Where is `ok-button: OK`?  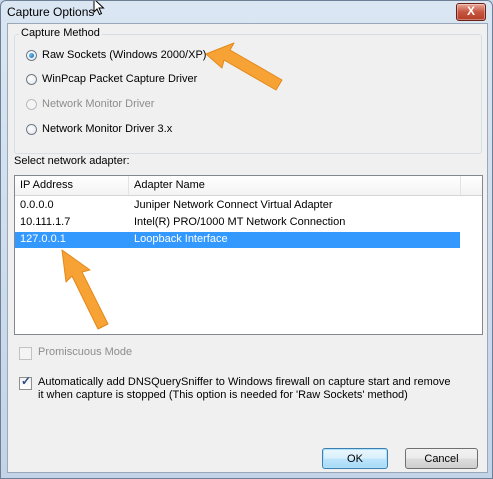 ok-button: OK is located at coordinates (355, 458).